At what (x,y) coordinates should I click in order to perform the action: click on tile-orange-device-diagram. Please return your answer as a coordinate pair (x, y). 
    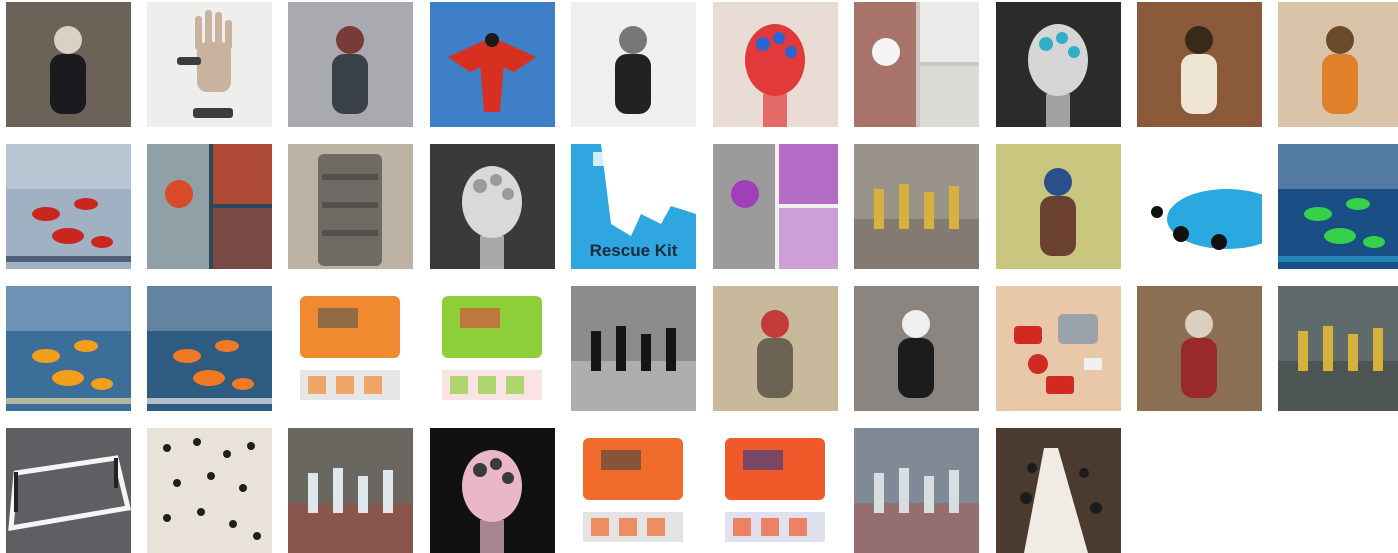
    Looking at the image, I should click on (633, 490).